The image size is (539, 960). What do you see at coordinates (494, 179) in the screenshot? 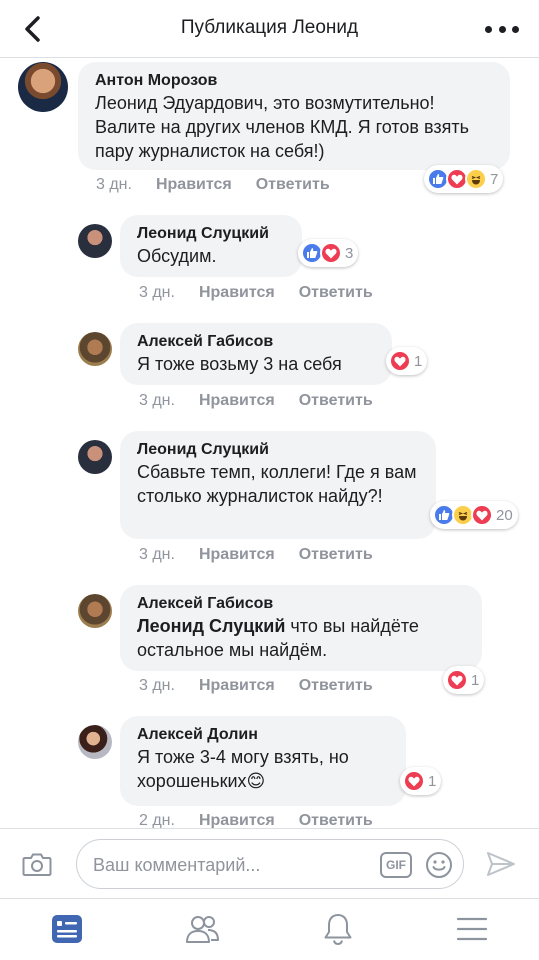
I see `reaction-count: 7` at bounding box center [494, 179].